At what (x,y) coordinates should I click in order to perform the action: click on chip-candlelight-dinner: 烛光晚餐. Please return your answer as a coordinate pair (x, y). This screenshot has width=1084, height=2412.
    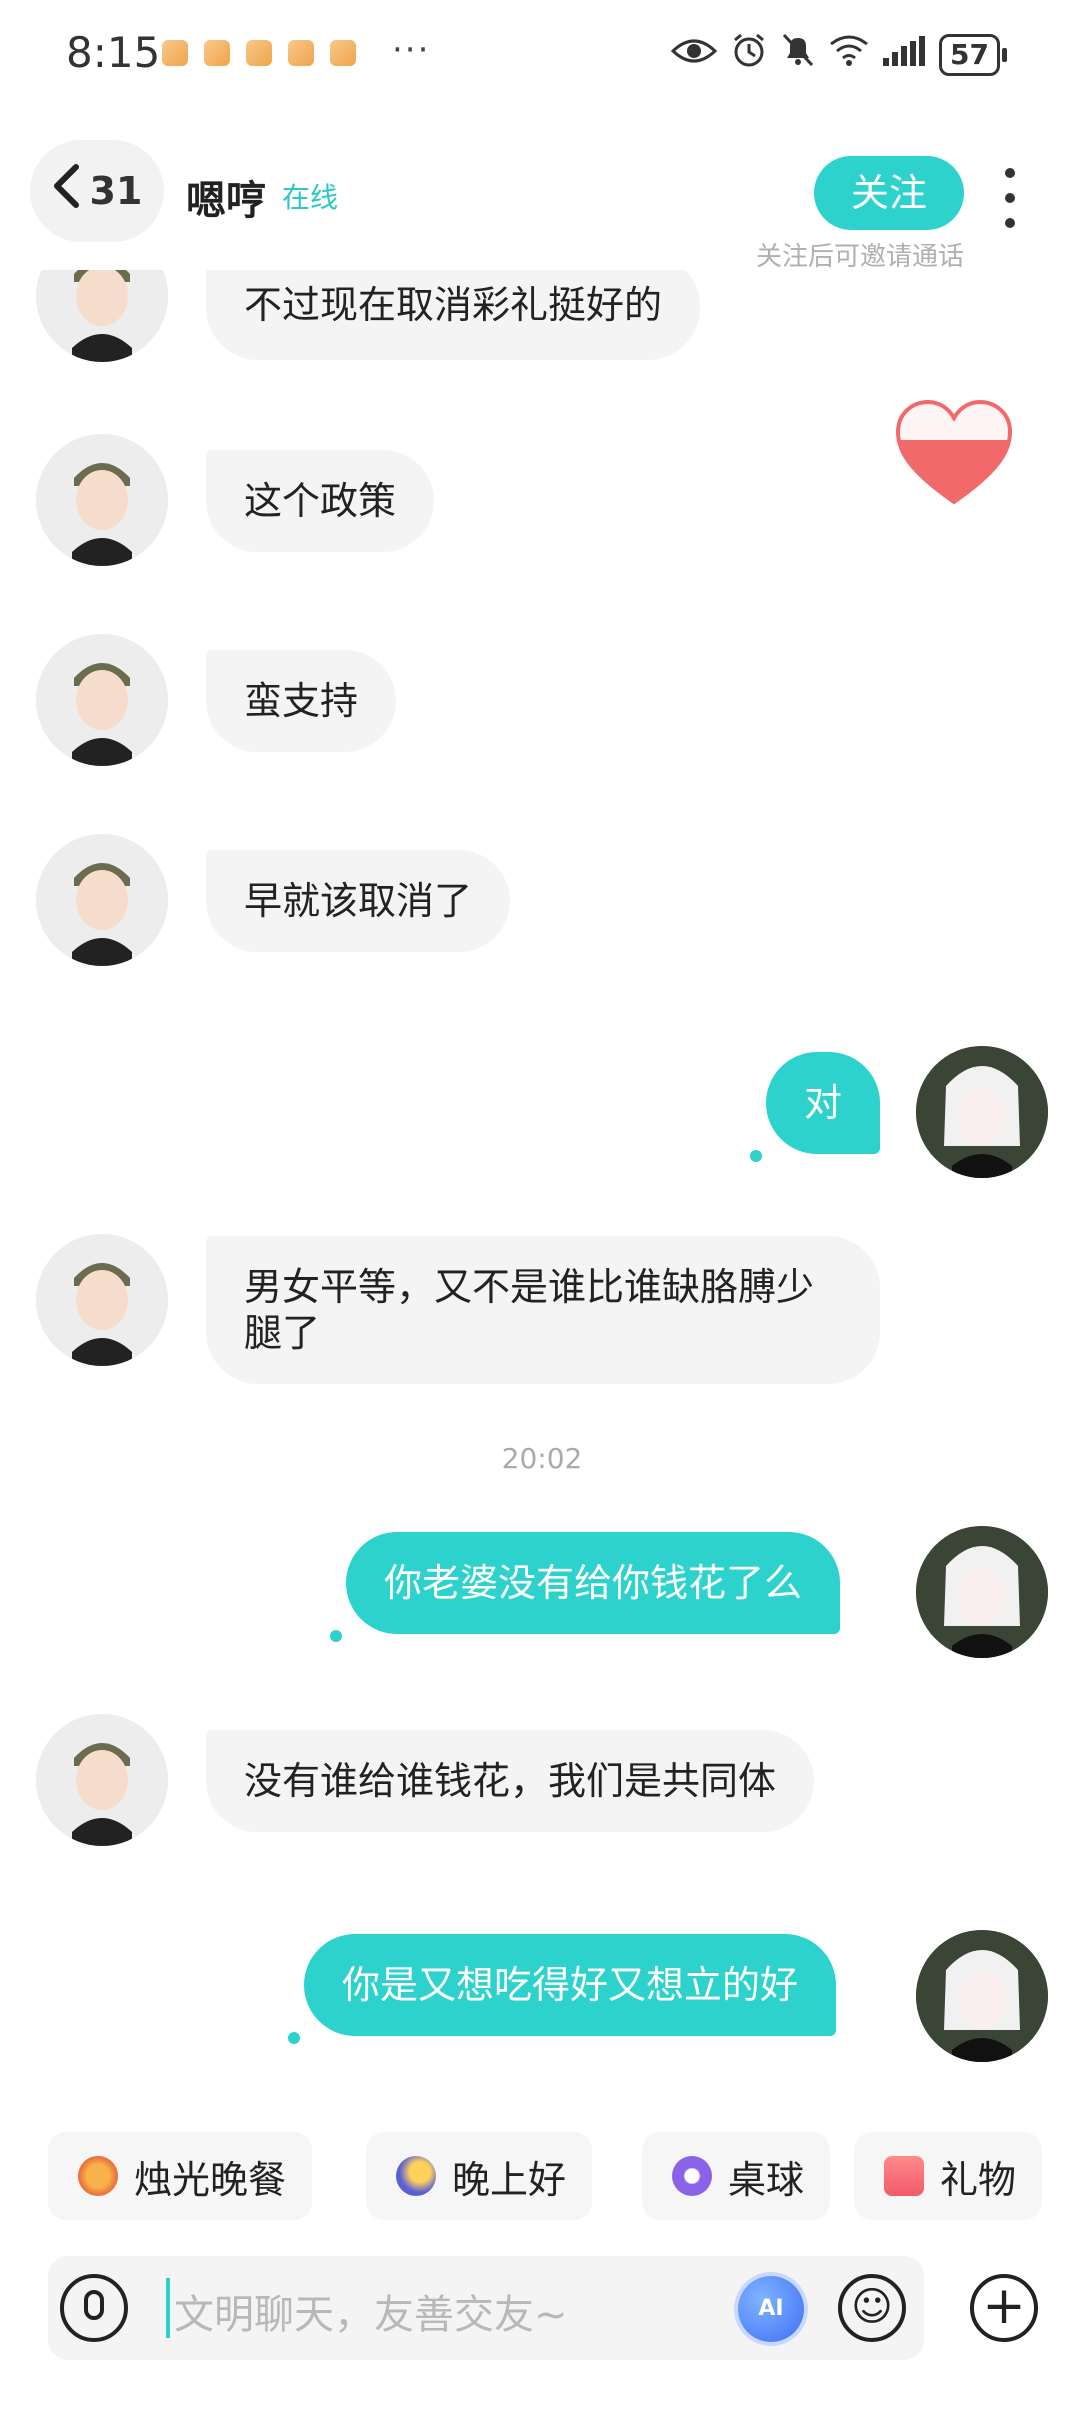
    Looking at the image, I should click on (180, 2176).